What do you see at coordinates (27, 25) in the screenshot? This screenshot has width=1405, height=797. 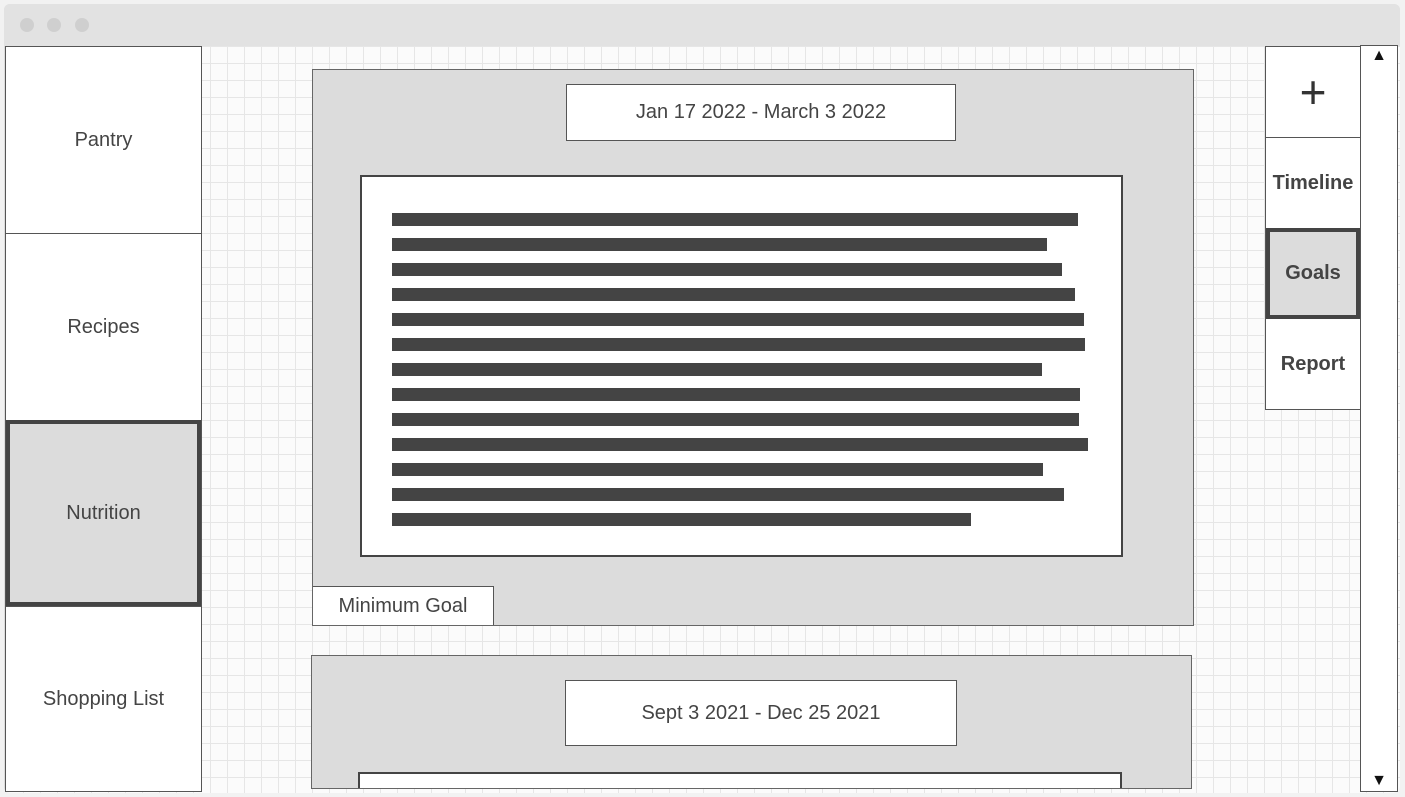 I see `close-window-dot` at bounding box center [27, 25].